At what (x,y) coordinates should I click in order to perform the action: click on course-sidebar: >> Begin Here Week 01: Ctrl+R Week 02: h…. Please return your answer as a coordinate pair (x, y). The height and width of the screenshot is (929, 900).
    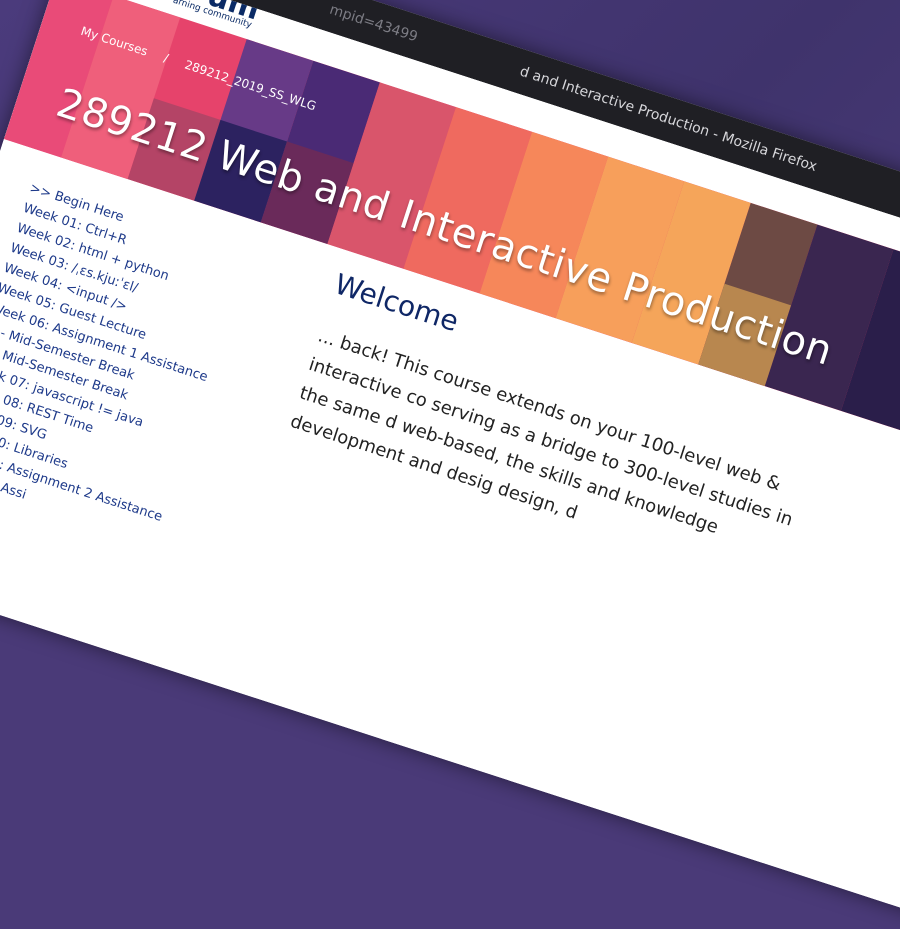
    Looking at the image, I should click on (131, 365).